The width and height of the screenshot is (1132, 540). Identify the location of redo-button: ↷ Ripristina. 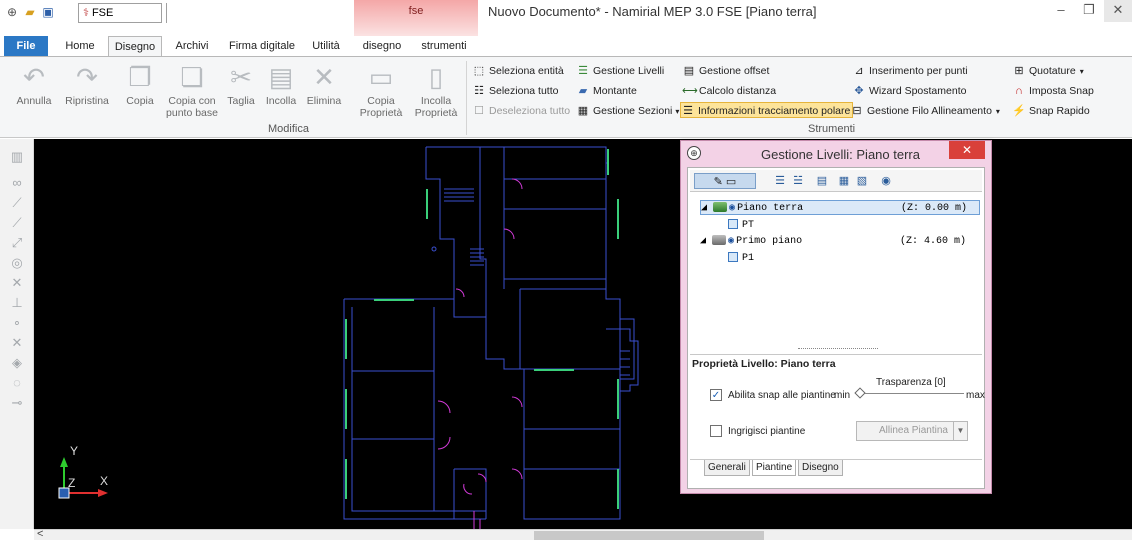
(87, 92).